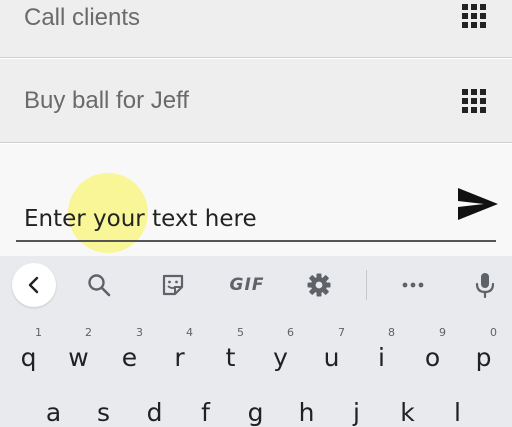 The width and height of the screenshot is (512, 427). I want to click on key-g: g, so click(255, 410).